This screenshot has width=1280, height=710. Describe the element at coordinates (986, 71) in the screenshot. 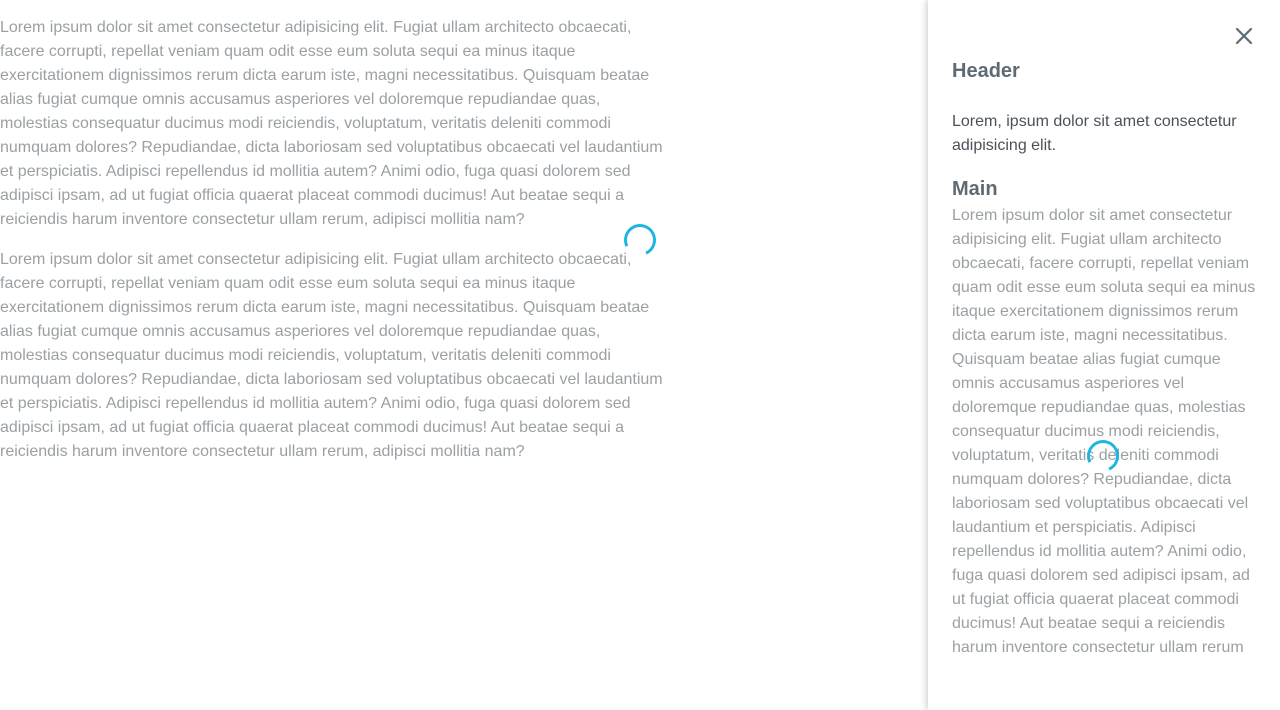

I see `panel-header-title: Header` at that location.